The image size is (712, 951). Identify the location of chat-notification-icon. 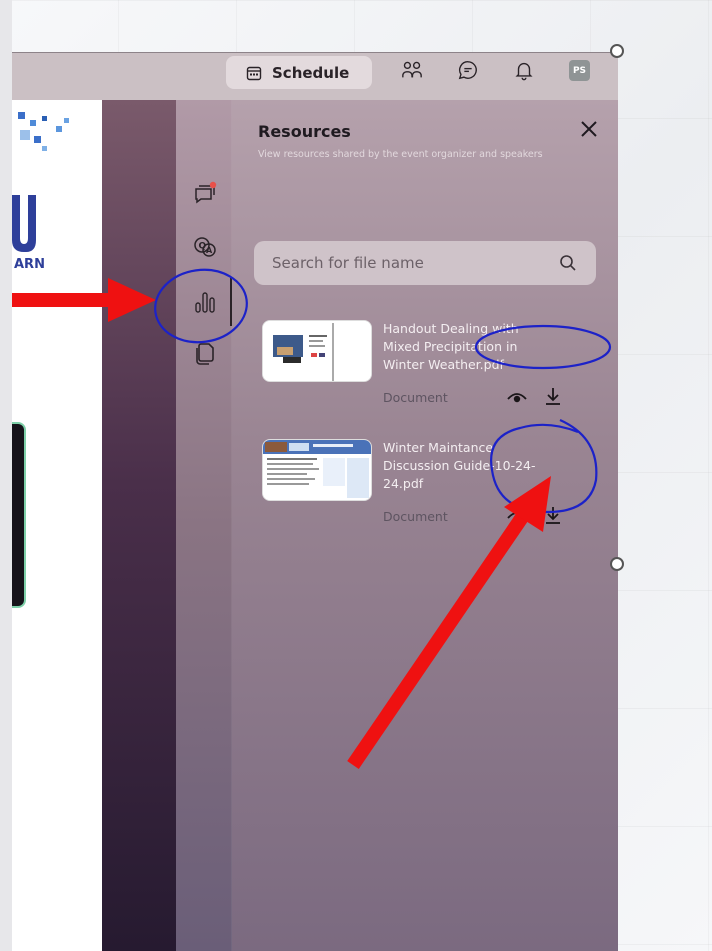
(205, 193).